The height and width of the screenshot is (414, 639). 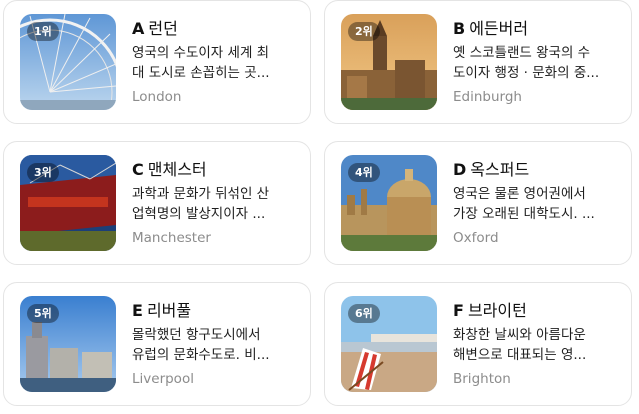 I want to click on rank-badge: 2위, so click(x=364, y=31).